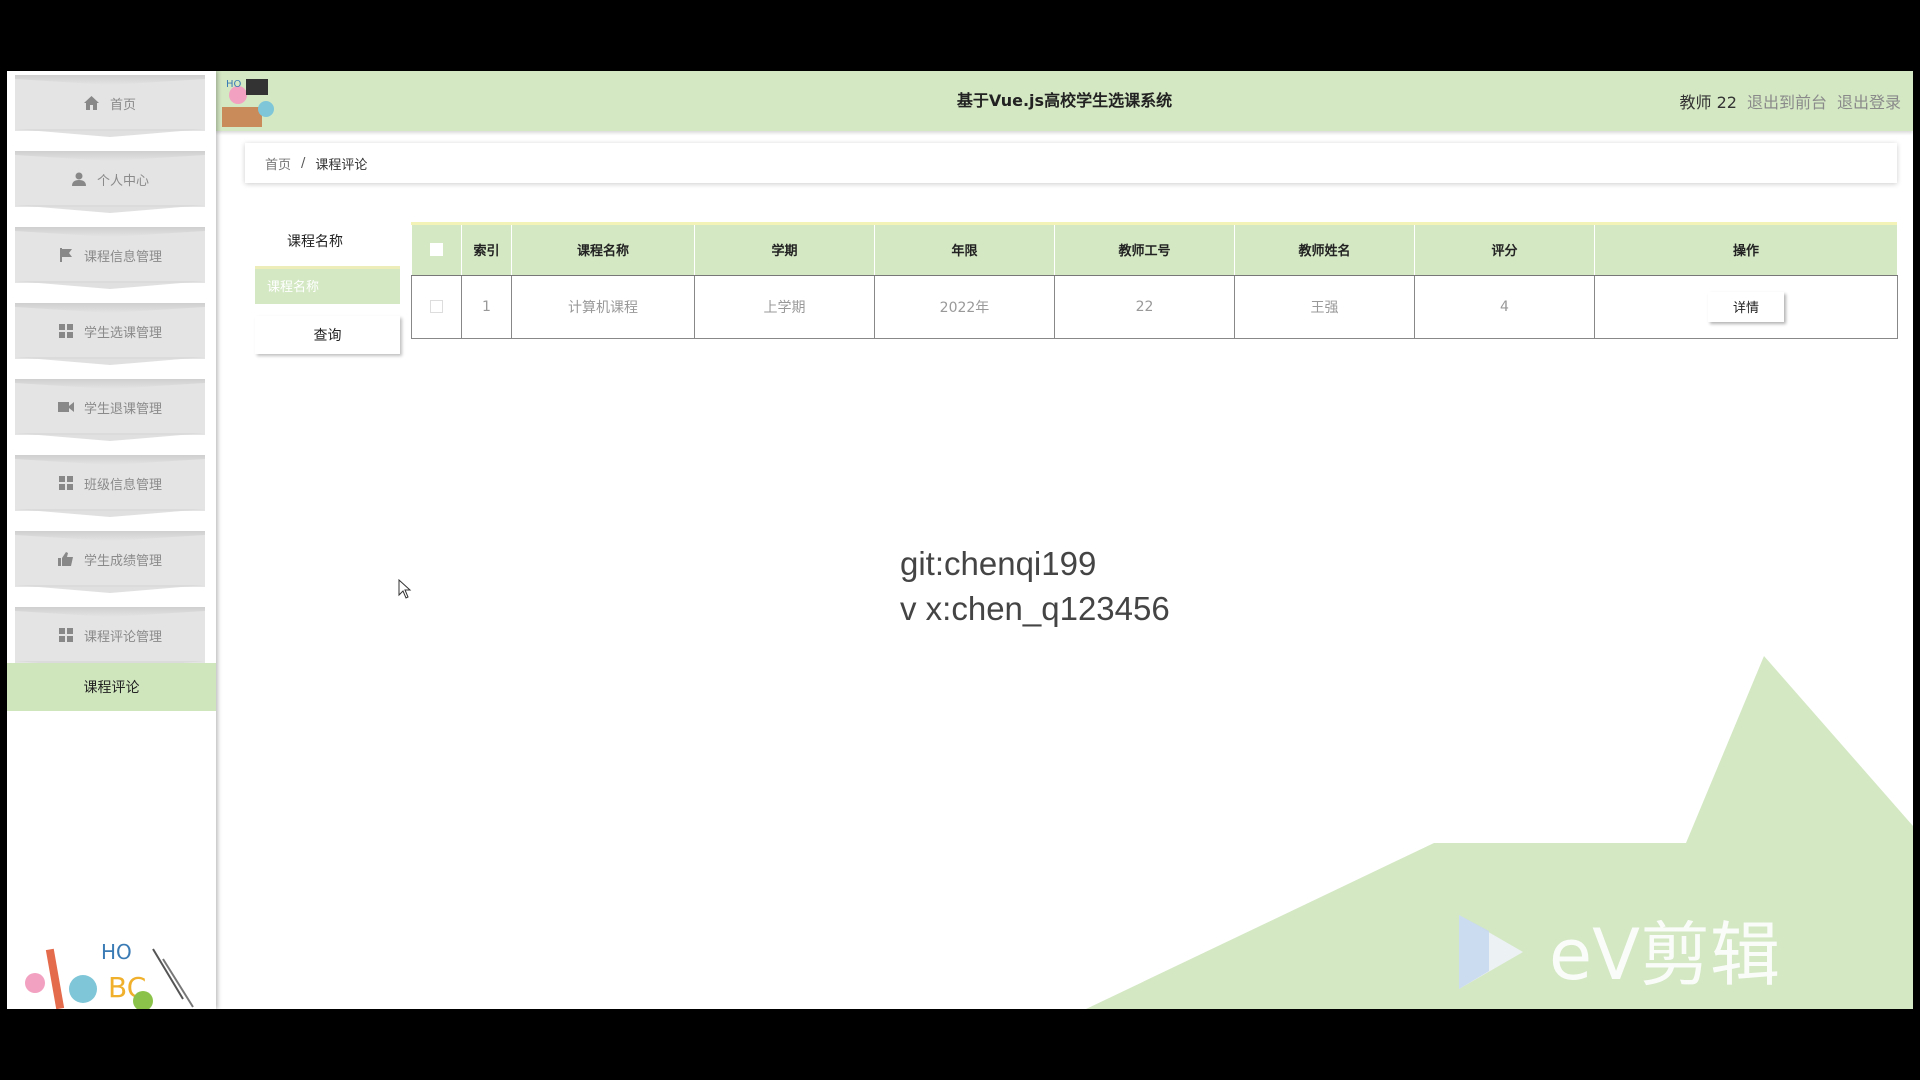 This screenshot has width=1920, height=1080. I want to click on search-label: 课程名称, so click(315, 242).